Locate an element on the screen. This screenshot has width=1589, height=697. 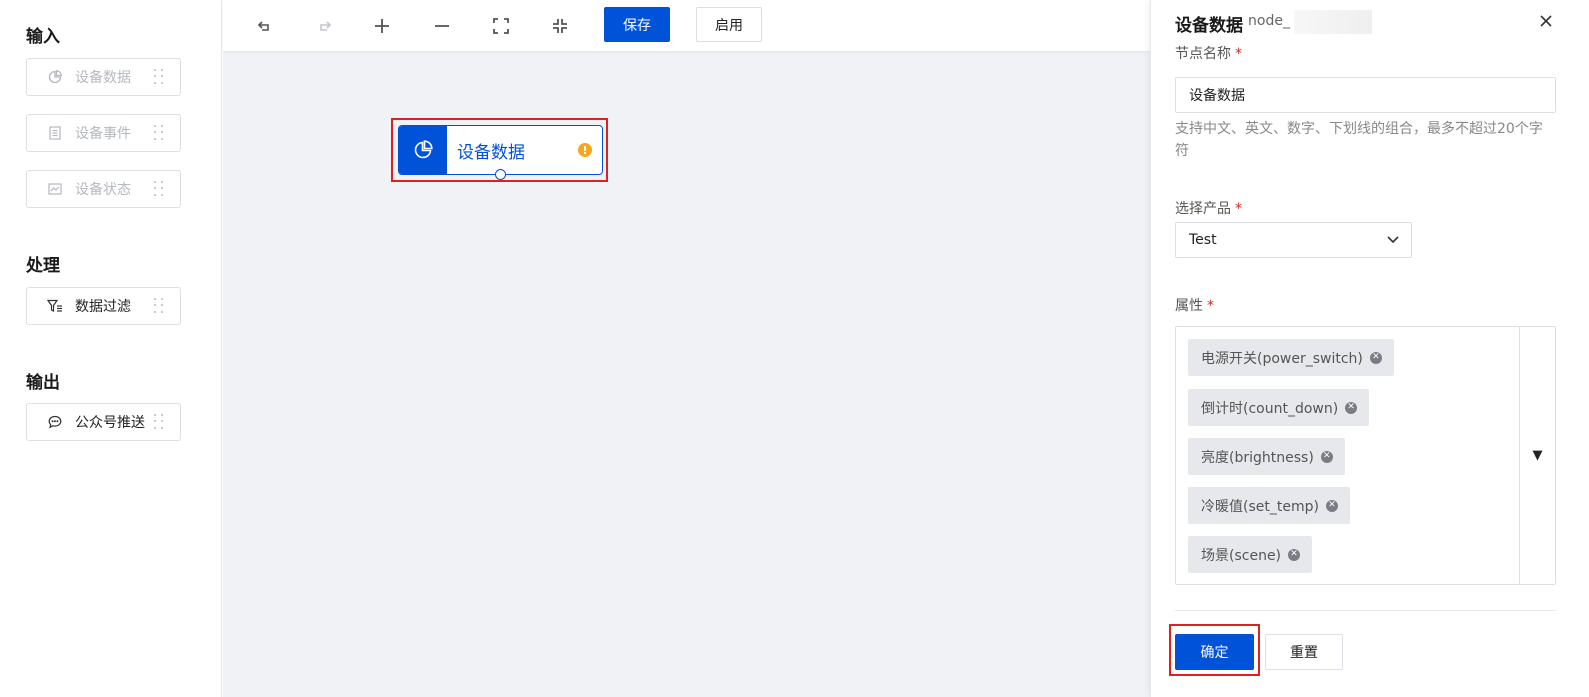
attribute-tag: 场景(scene) ✕ is located at coordinates (1250, 554).